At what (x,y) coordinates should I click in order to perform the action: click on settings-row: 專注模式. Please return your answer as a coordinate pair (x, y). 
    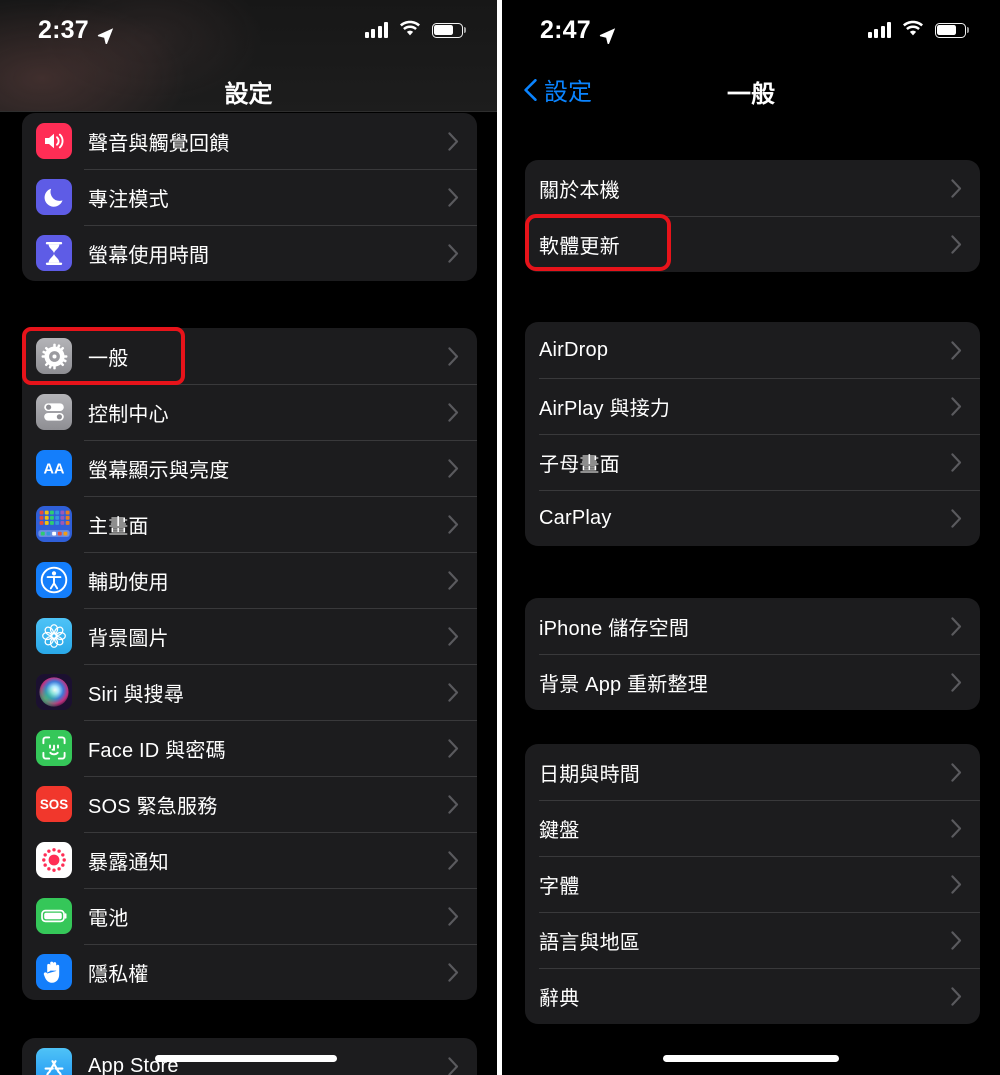
    Looking at the image, I should click on (249, 197).